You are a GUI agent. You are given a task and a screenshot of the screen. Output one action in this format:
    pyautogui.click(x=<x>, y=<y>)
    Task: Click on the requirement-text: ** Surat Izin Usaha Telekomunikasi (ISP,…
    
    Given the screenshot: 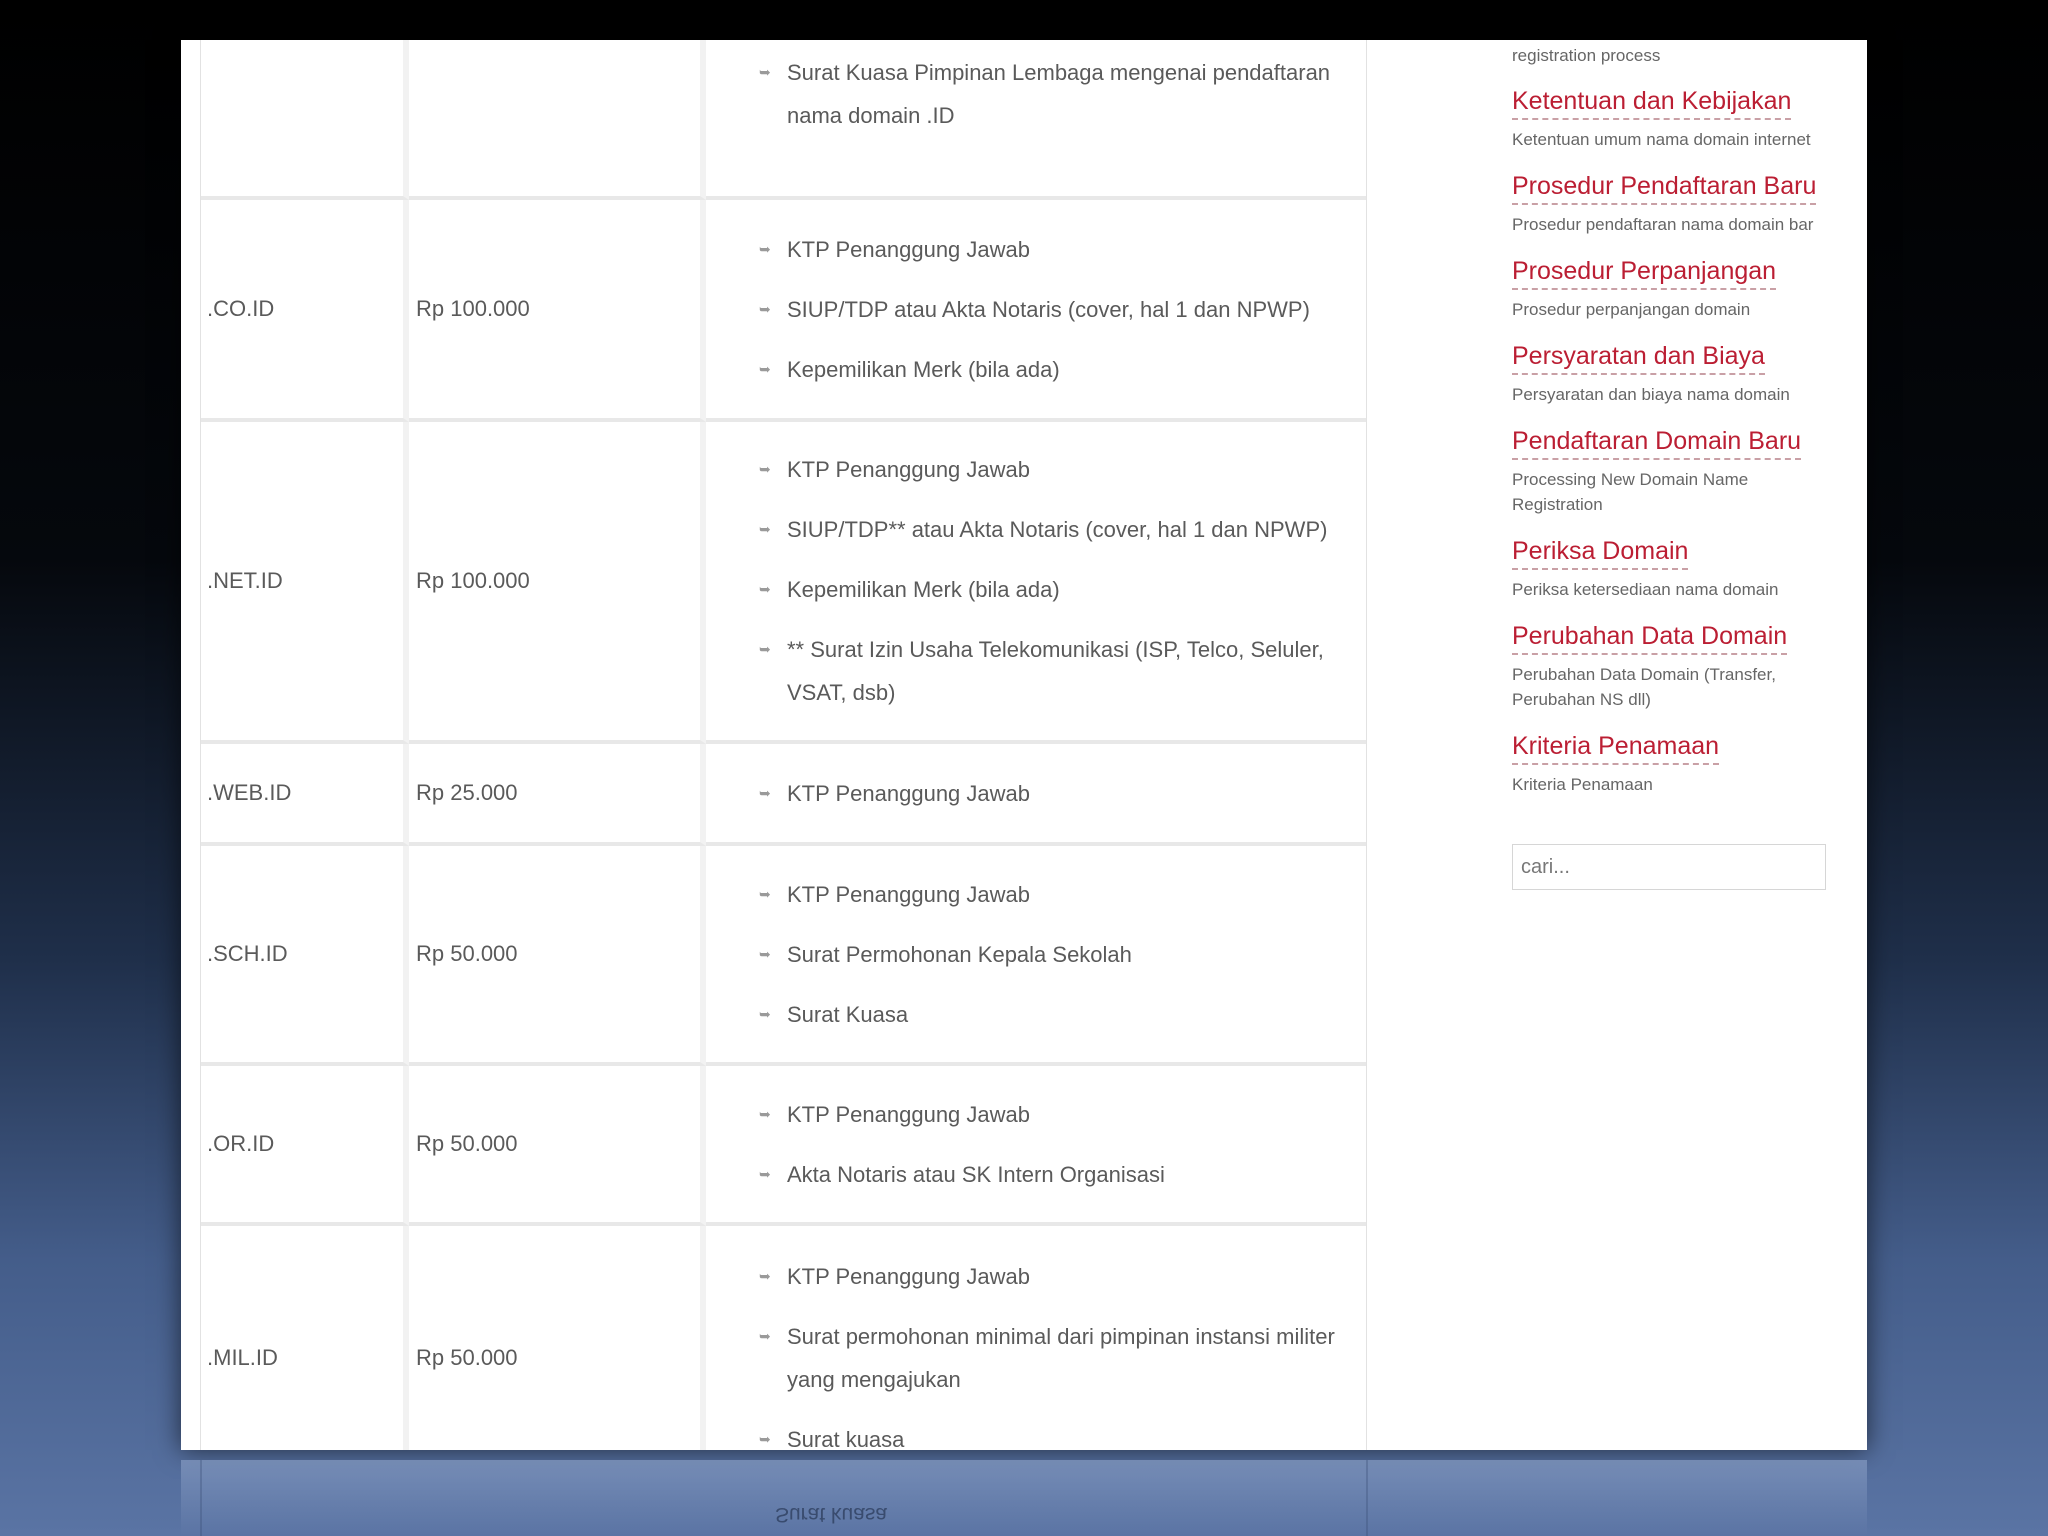 What is the action you would take?
    pyautogui.click(x=1055, y=671)
    